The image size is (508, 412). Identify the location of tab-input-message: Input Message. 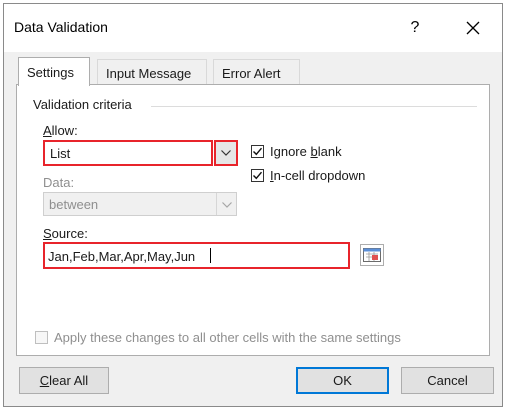
(152, 71).